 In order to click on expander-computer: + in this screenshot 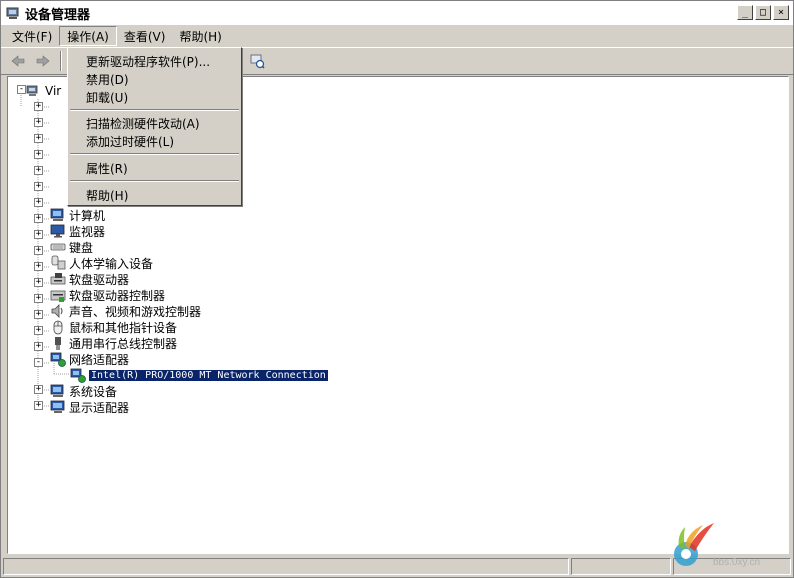, I will do `click(38, 218)`.